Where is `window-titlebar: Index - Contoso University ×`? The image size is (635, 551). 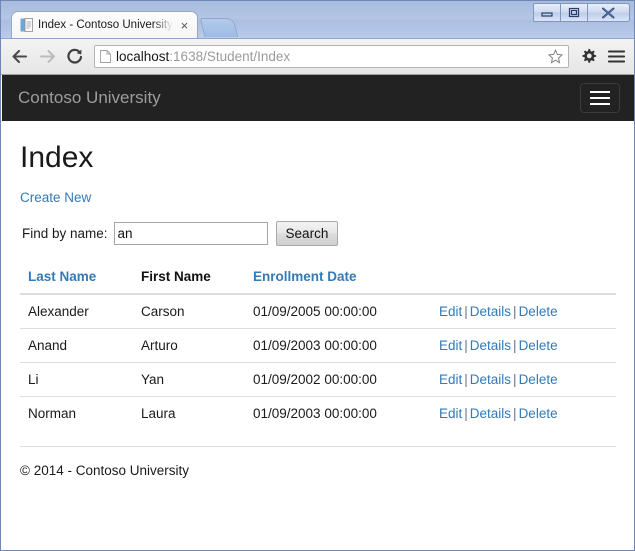
window-titlebar: Index - Contoso University × is located at coordinates (317, 20).